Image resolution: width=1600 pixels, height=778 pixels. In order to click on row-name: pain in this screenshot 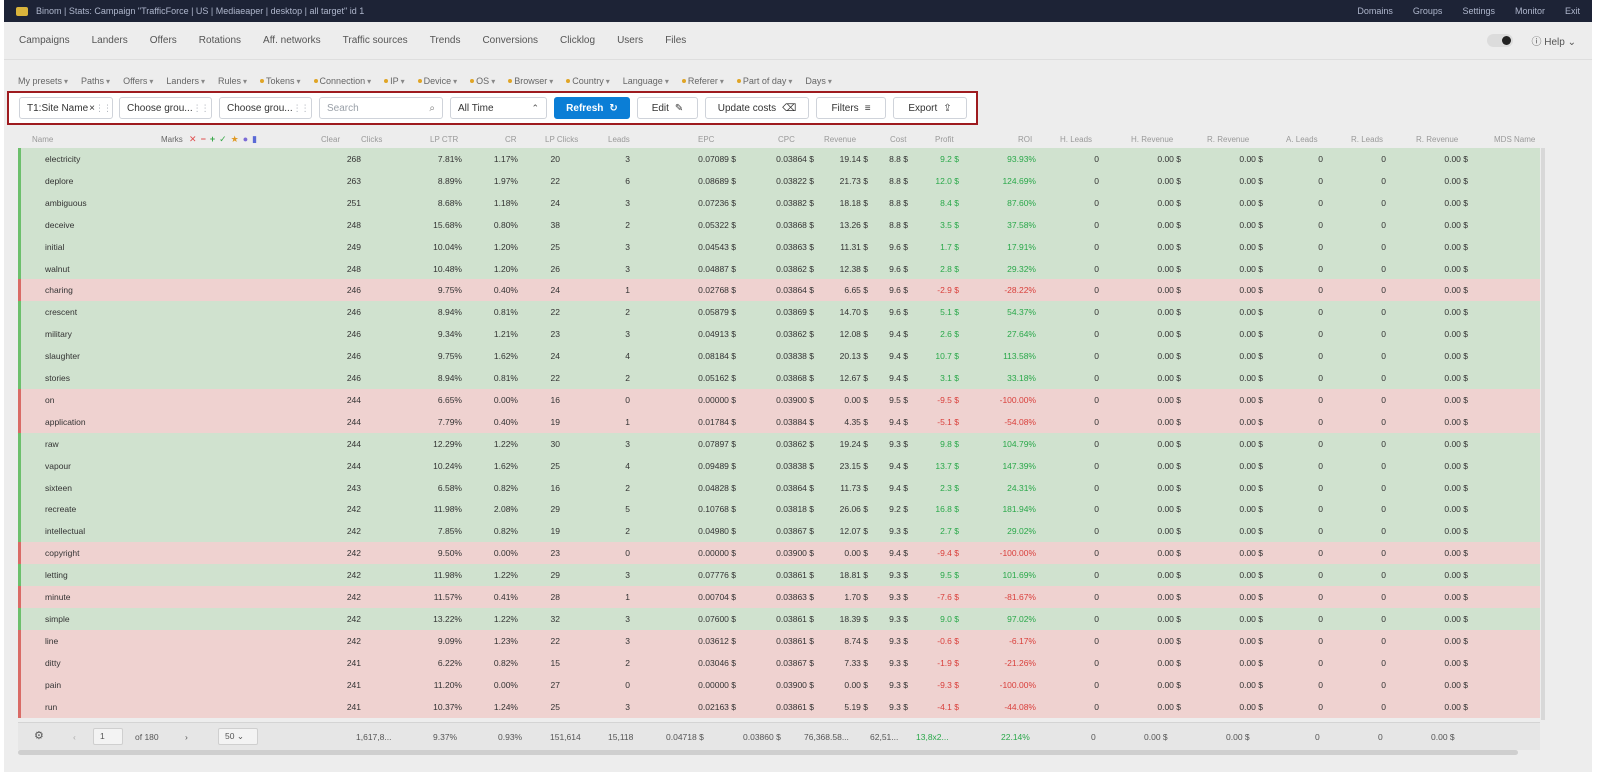, I will do `click(53, 685)`.